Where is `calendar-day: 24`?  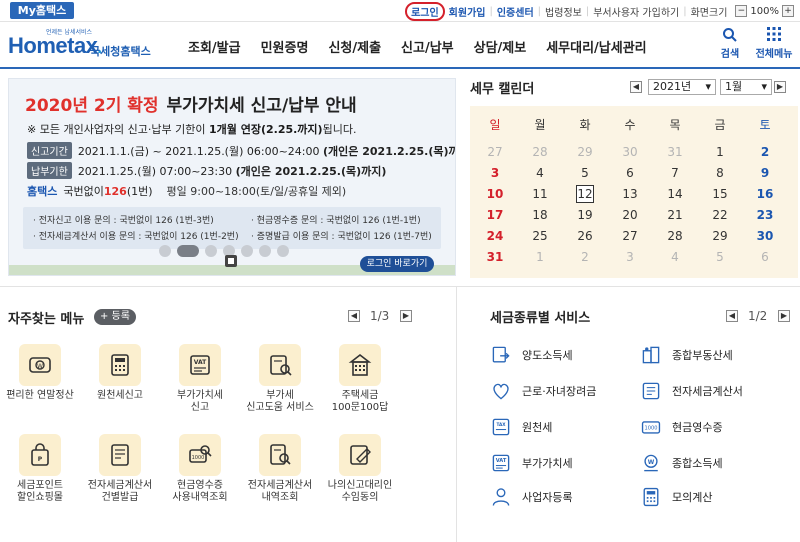
calendar-day: 24 is located at coordinates (495, 236).